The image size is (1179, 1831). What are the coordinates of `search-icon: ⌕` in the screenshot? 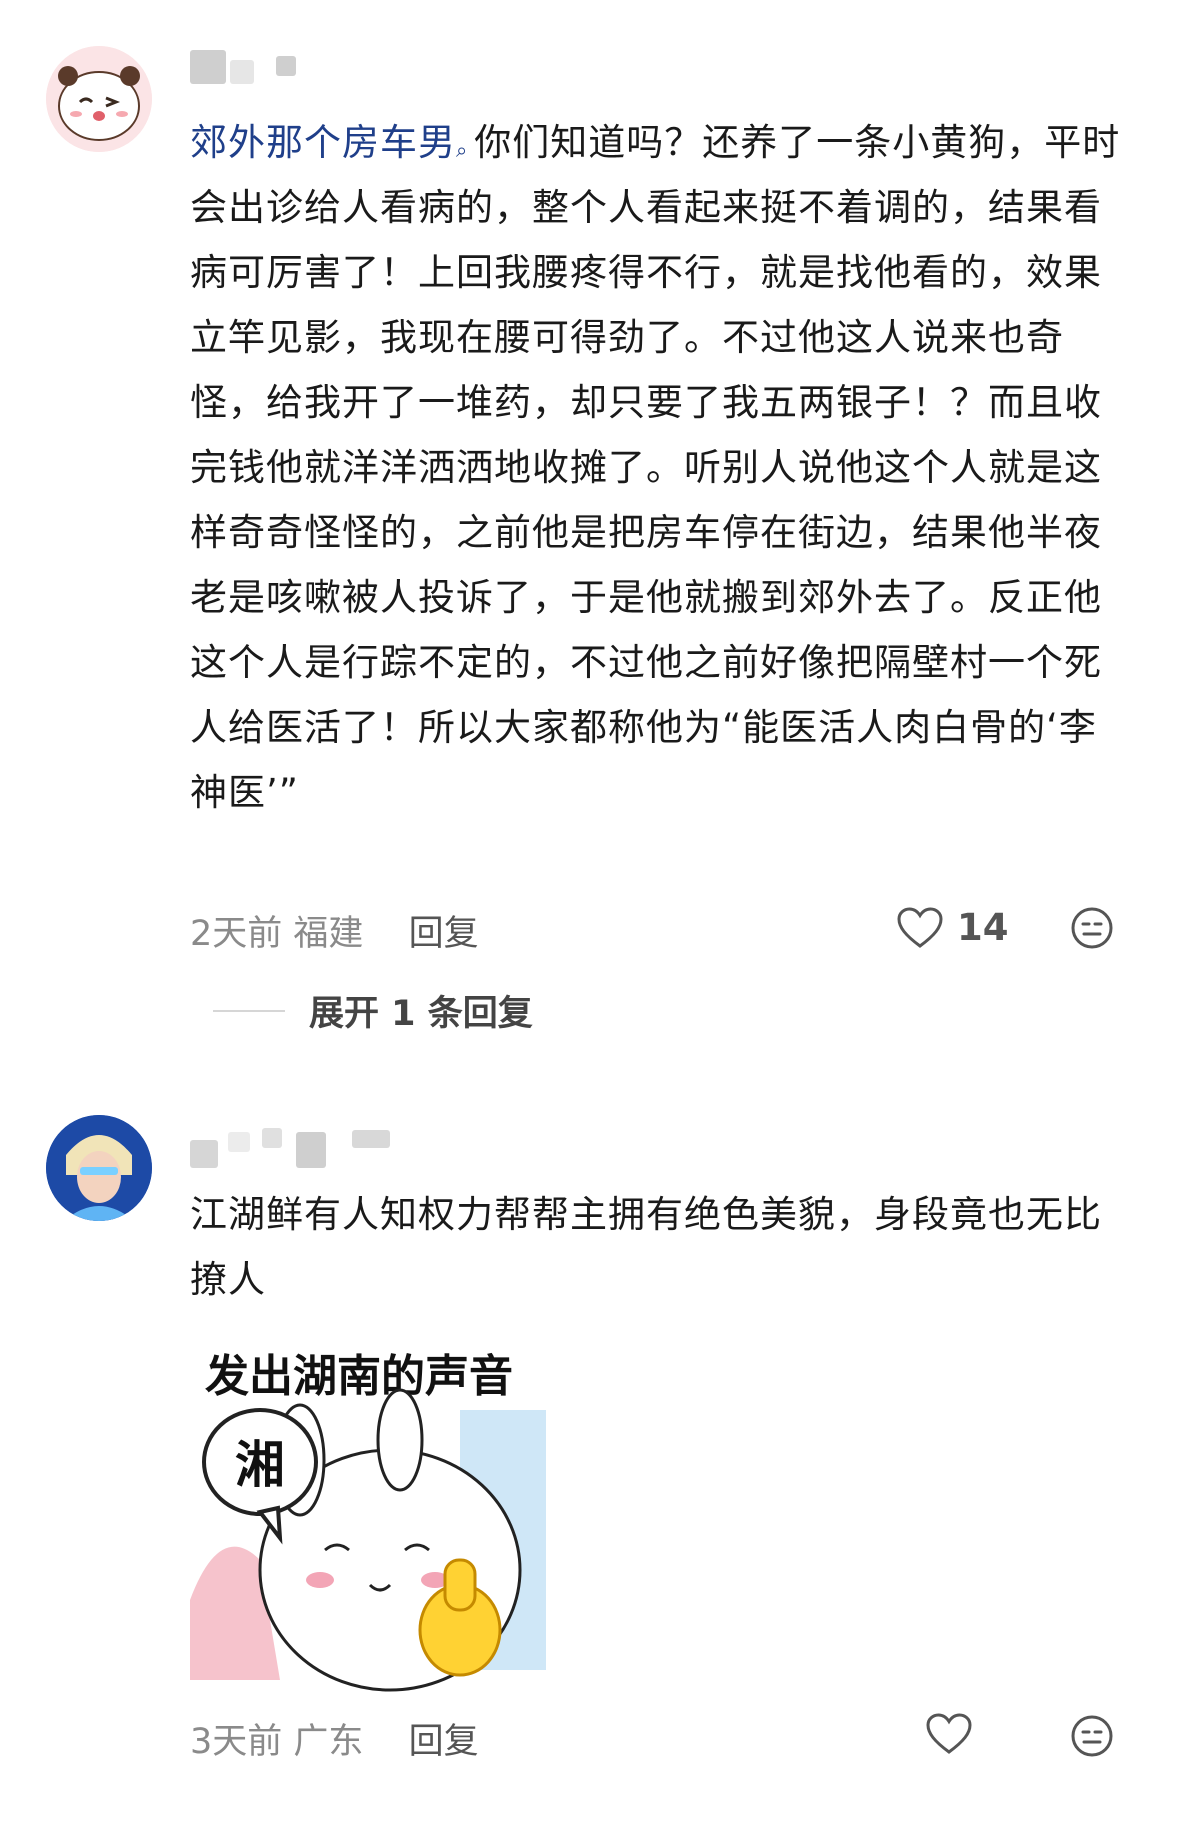 It's located at (462, 150).